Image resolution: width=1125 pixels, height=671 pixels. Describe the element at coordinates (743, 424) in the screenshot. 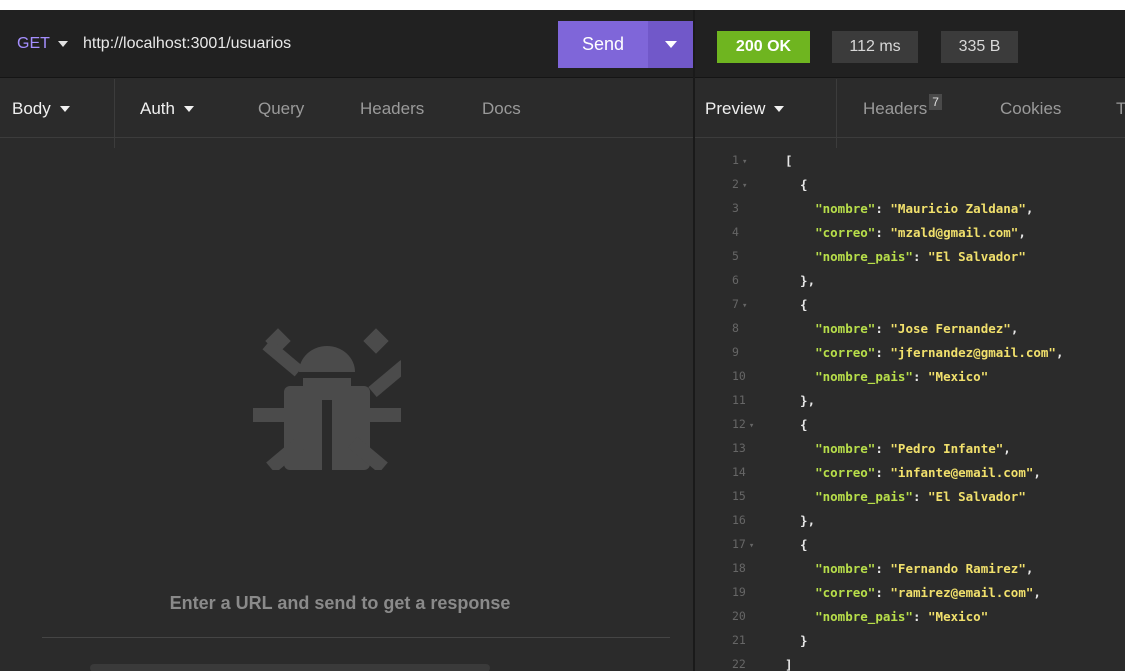

I see `line-number: 12 ▾` at that location.